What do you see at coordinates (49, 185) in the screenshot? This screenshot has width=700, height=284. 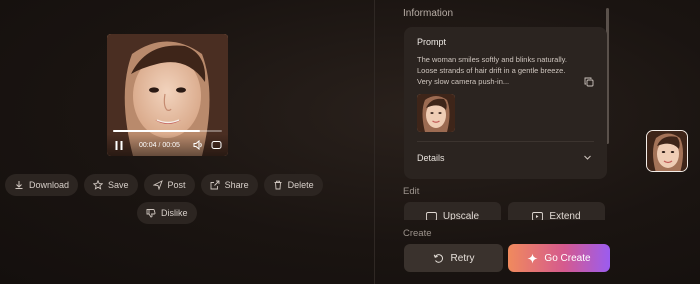 I see `download-label: Download` at bounding box center [49, 185].